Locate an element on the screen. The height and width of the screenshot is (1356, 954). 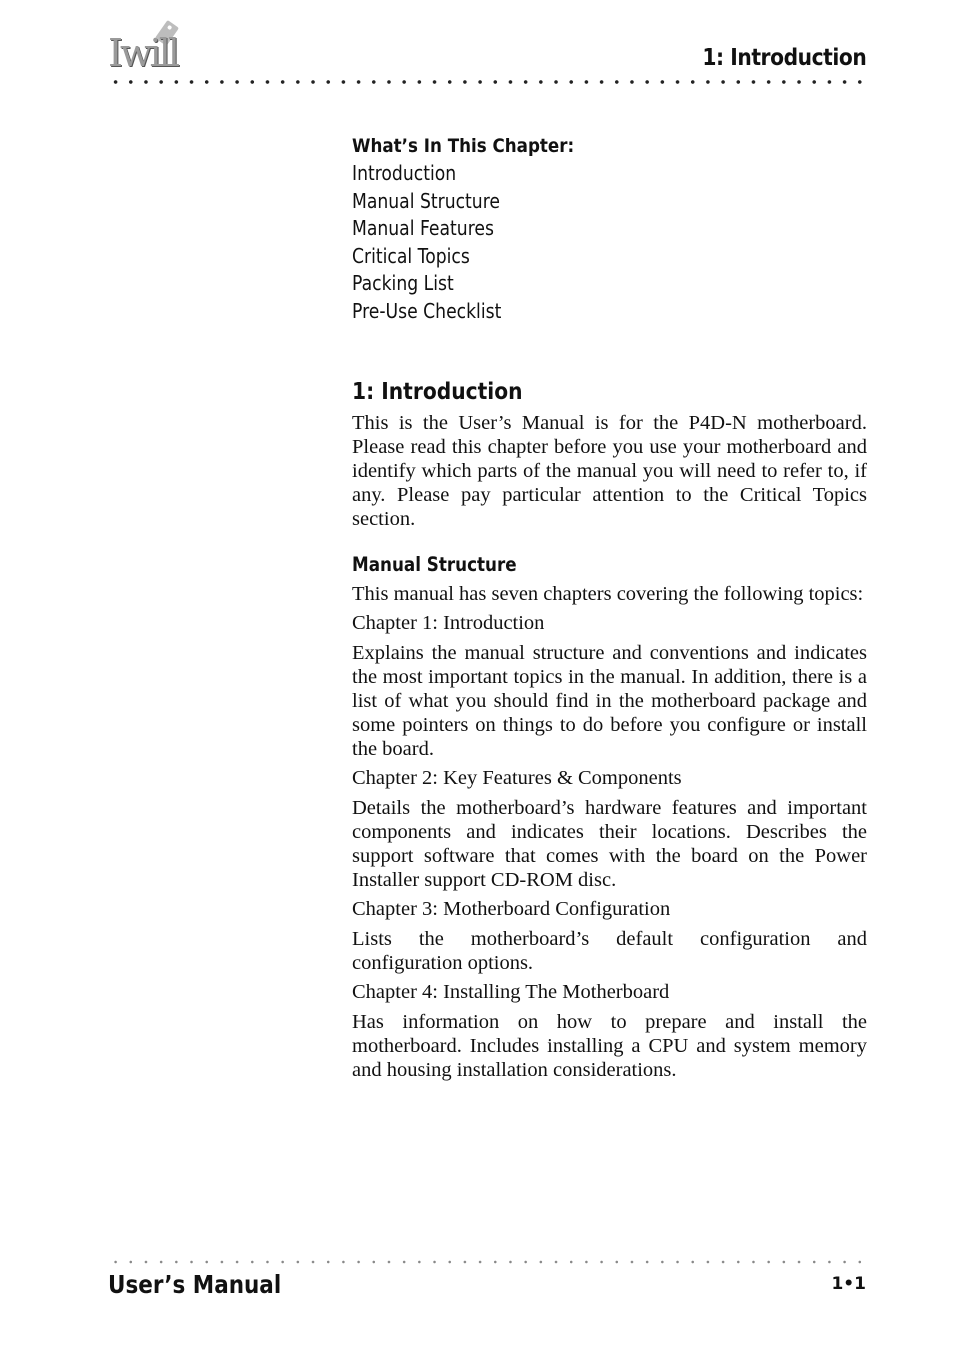
header-chapter-title: 1: Introduction is located at coordinates (784, 58).